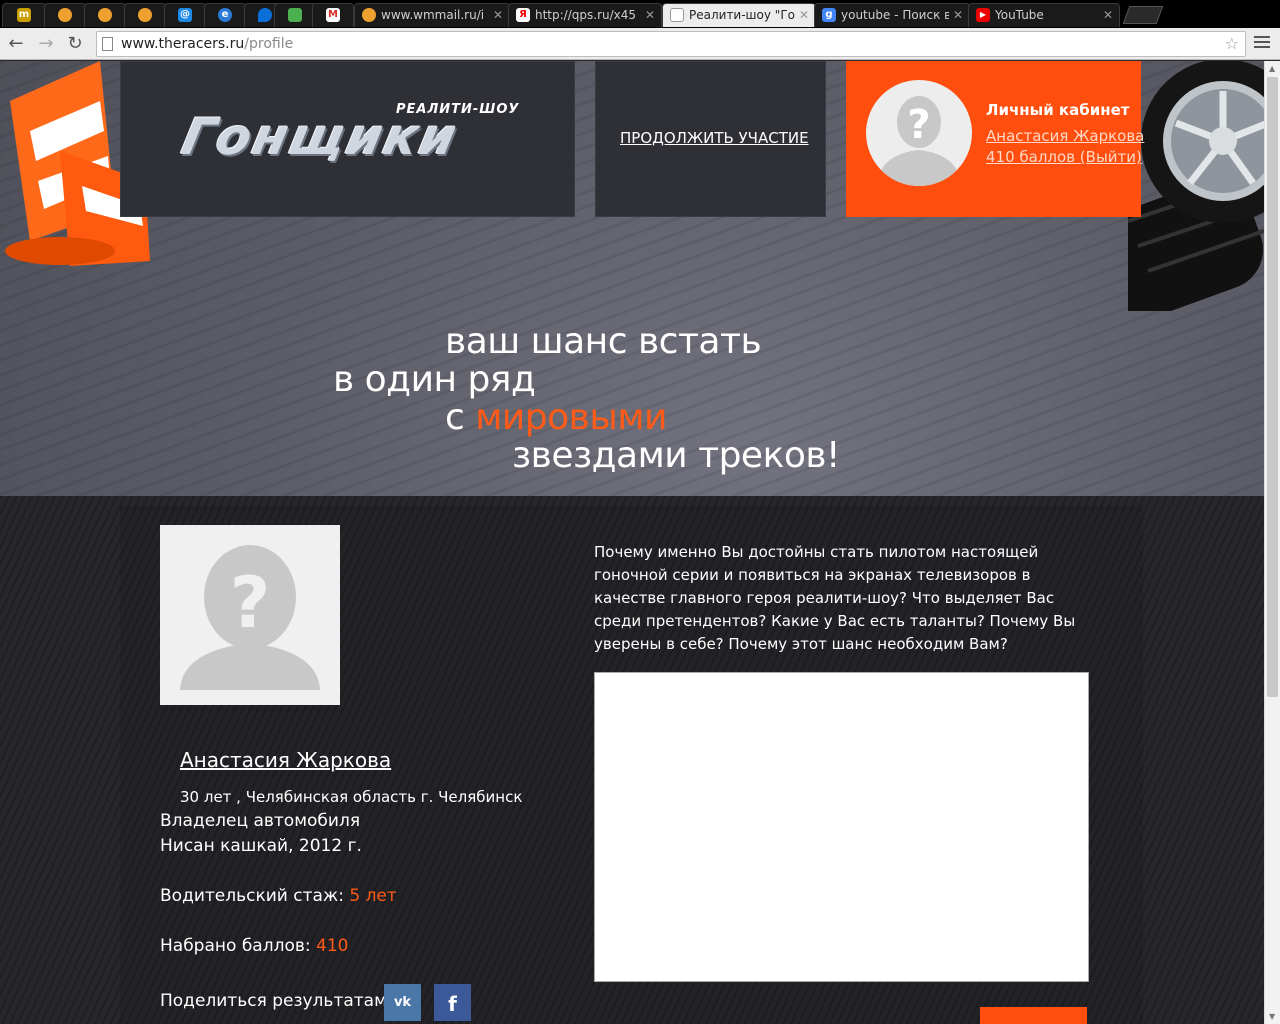 The height and width of the screenshot is (1024, 1280). I want to click on url-domain: www.theracers.ru, so click(183, 44).